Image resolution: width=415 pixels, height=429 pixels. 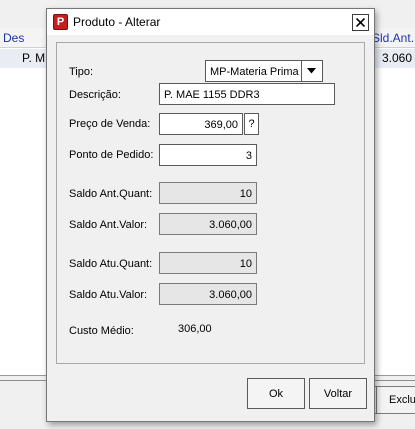 What do you see at coordinates (111, 194) in the screenshot?
I see `saldo-ant-quant-label: Saldo Ant.Quant:` at bounding box center [111, 194].